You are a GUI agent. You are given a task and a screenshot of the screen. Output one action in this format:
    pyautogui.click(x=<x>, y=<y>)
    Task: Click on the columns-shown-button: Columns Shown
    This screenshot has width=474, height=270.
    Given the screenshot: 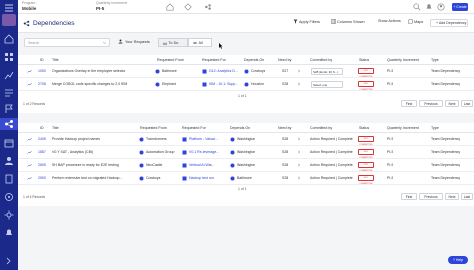 What is the action you would take?
    pyautogui.click(x=348, y=21)
    